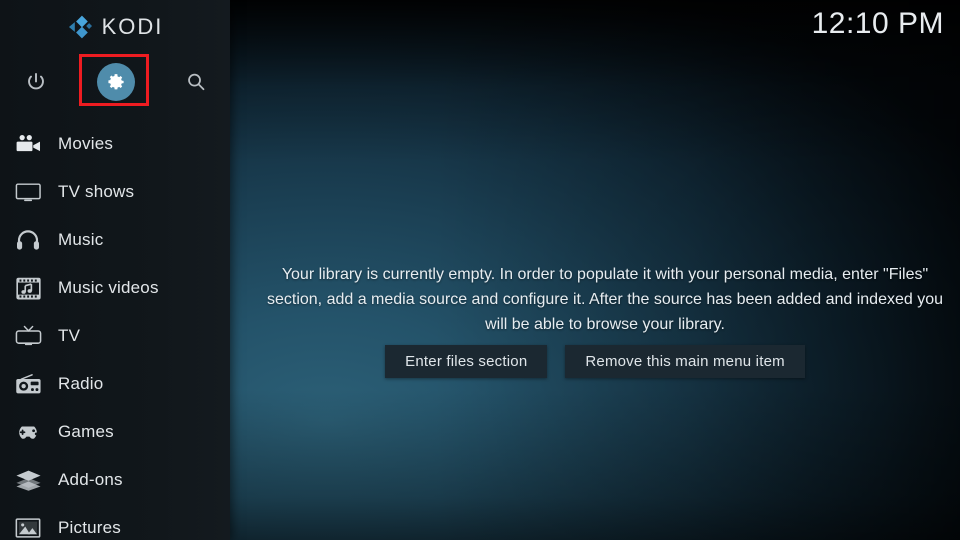 The image size is (960, 540). What do you see at coordinates (115, 384) in the screenshot?
I see `sidebar-item-radio: Radio` at bounding box center [115, 384].